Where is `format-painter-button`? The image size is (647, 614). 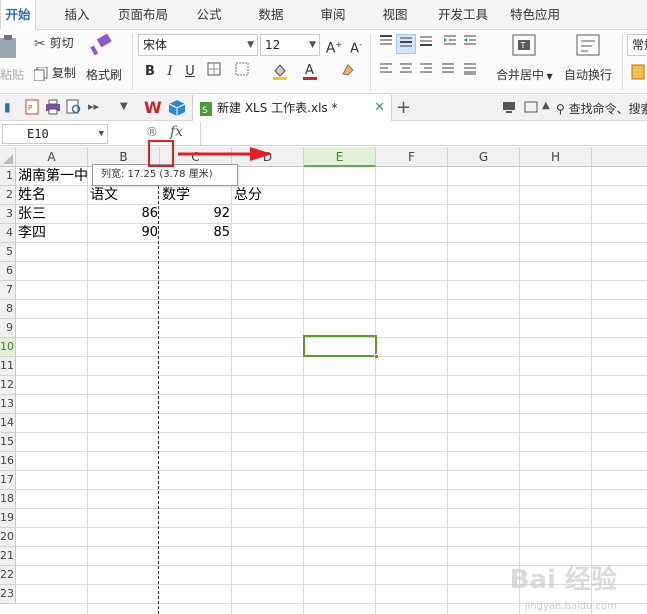 format-painter-button is located at coordinates (101, 45).